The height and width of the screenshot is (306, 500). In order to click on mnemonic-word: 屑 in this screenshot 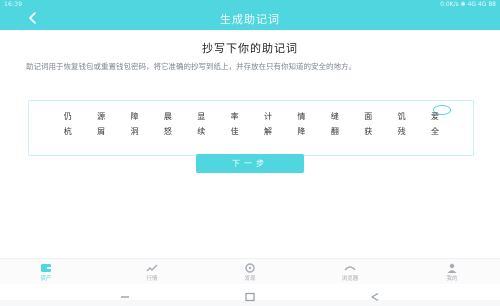, I will do `click(101, 131)`.